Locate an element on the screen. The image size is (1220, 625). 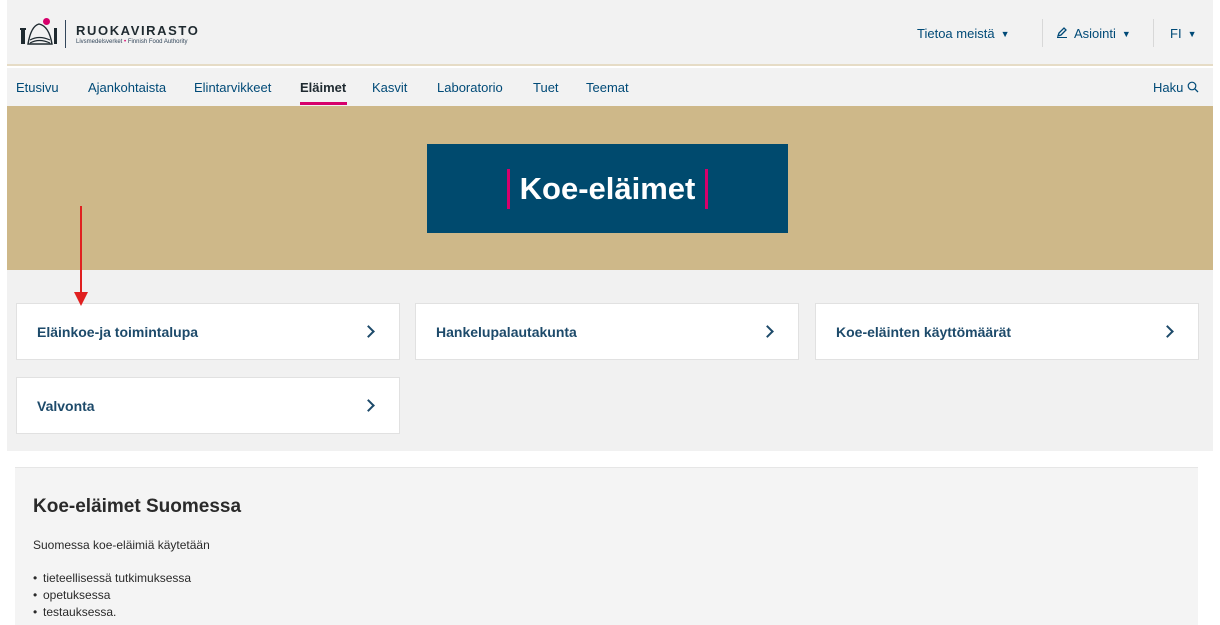
logo-sub-en: Finnish Food Authority is located at coordinates (157, 42).